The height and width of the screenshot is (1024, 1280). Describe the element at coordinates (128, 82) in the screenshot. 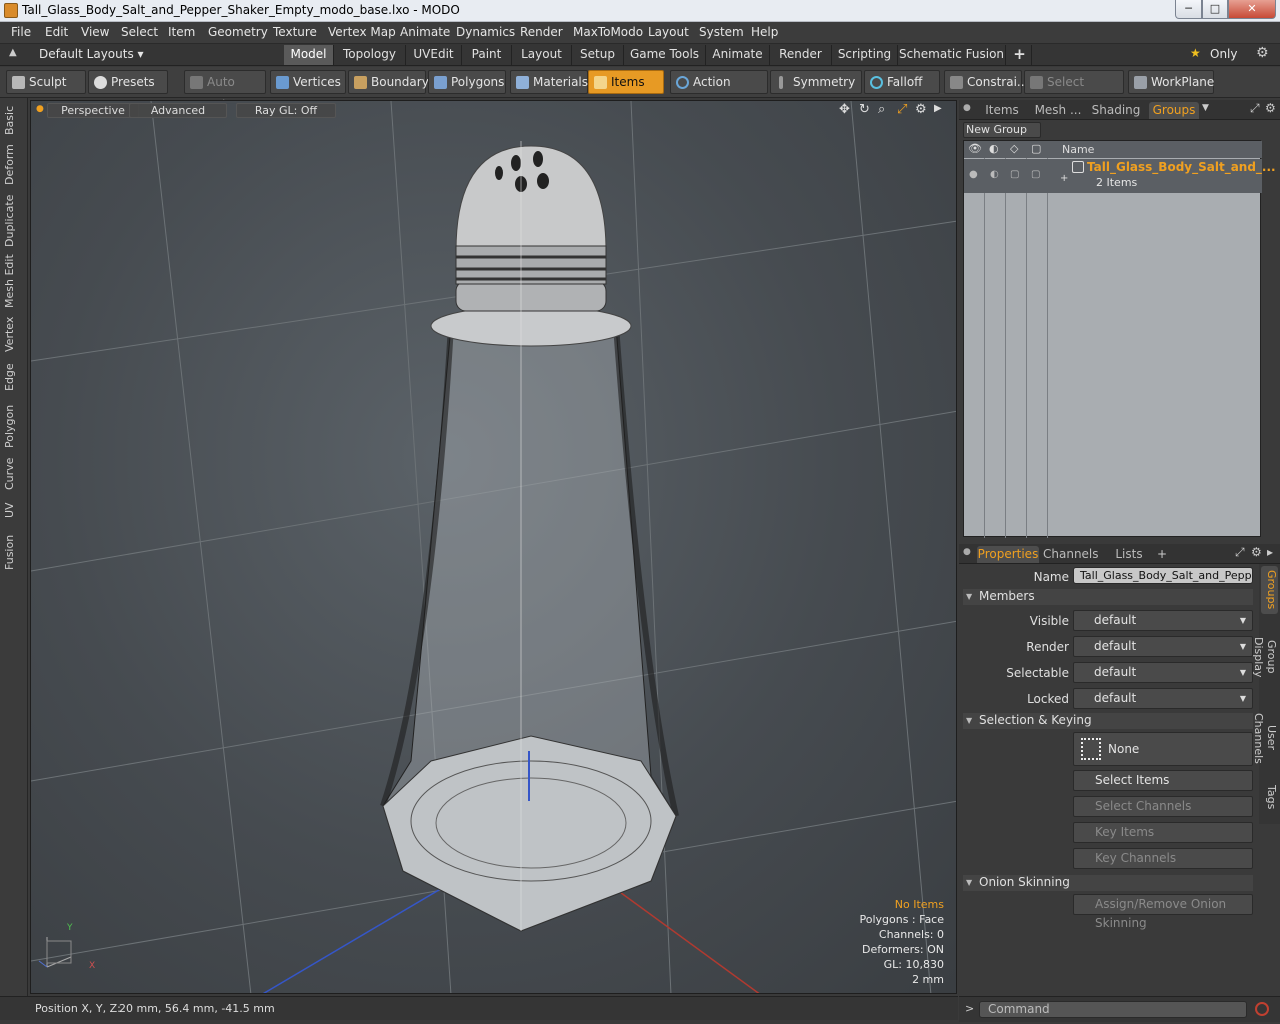

I see `presets-button: Presets` at that location.